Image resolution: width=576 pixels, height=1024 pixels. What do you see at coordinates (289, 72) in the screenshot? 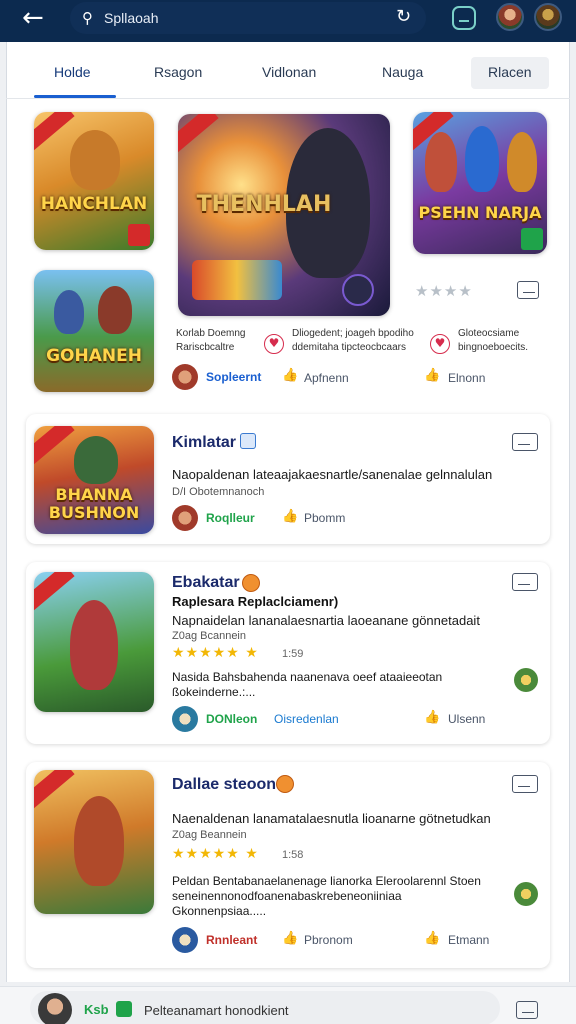
I see `tab-vidlonan: Vidlonan` at bounding box center [289, 72].